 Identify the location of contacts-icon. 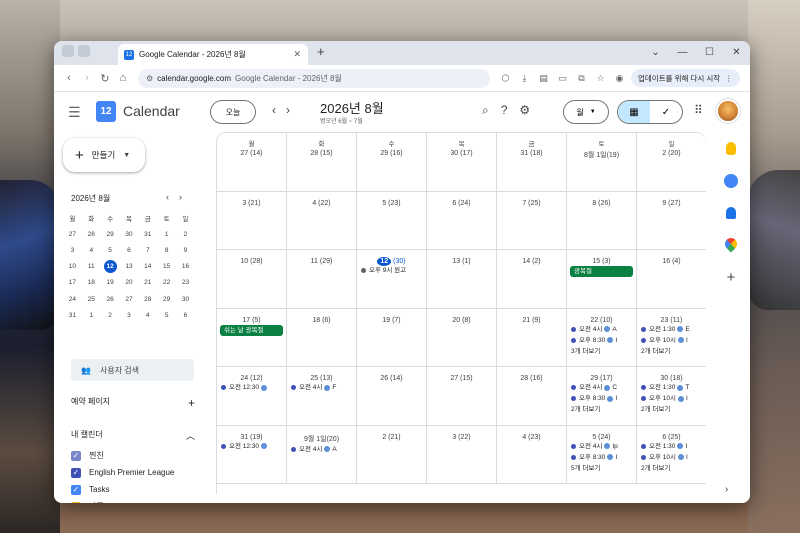
(731, 213).